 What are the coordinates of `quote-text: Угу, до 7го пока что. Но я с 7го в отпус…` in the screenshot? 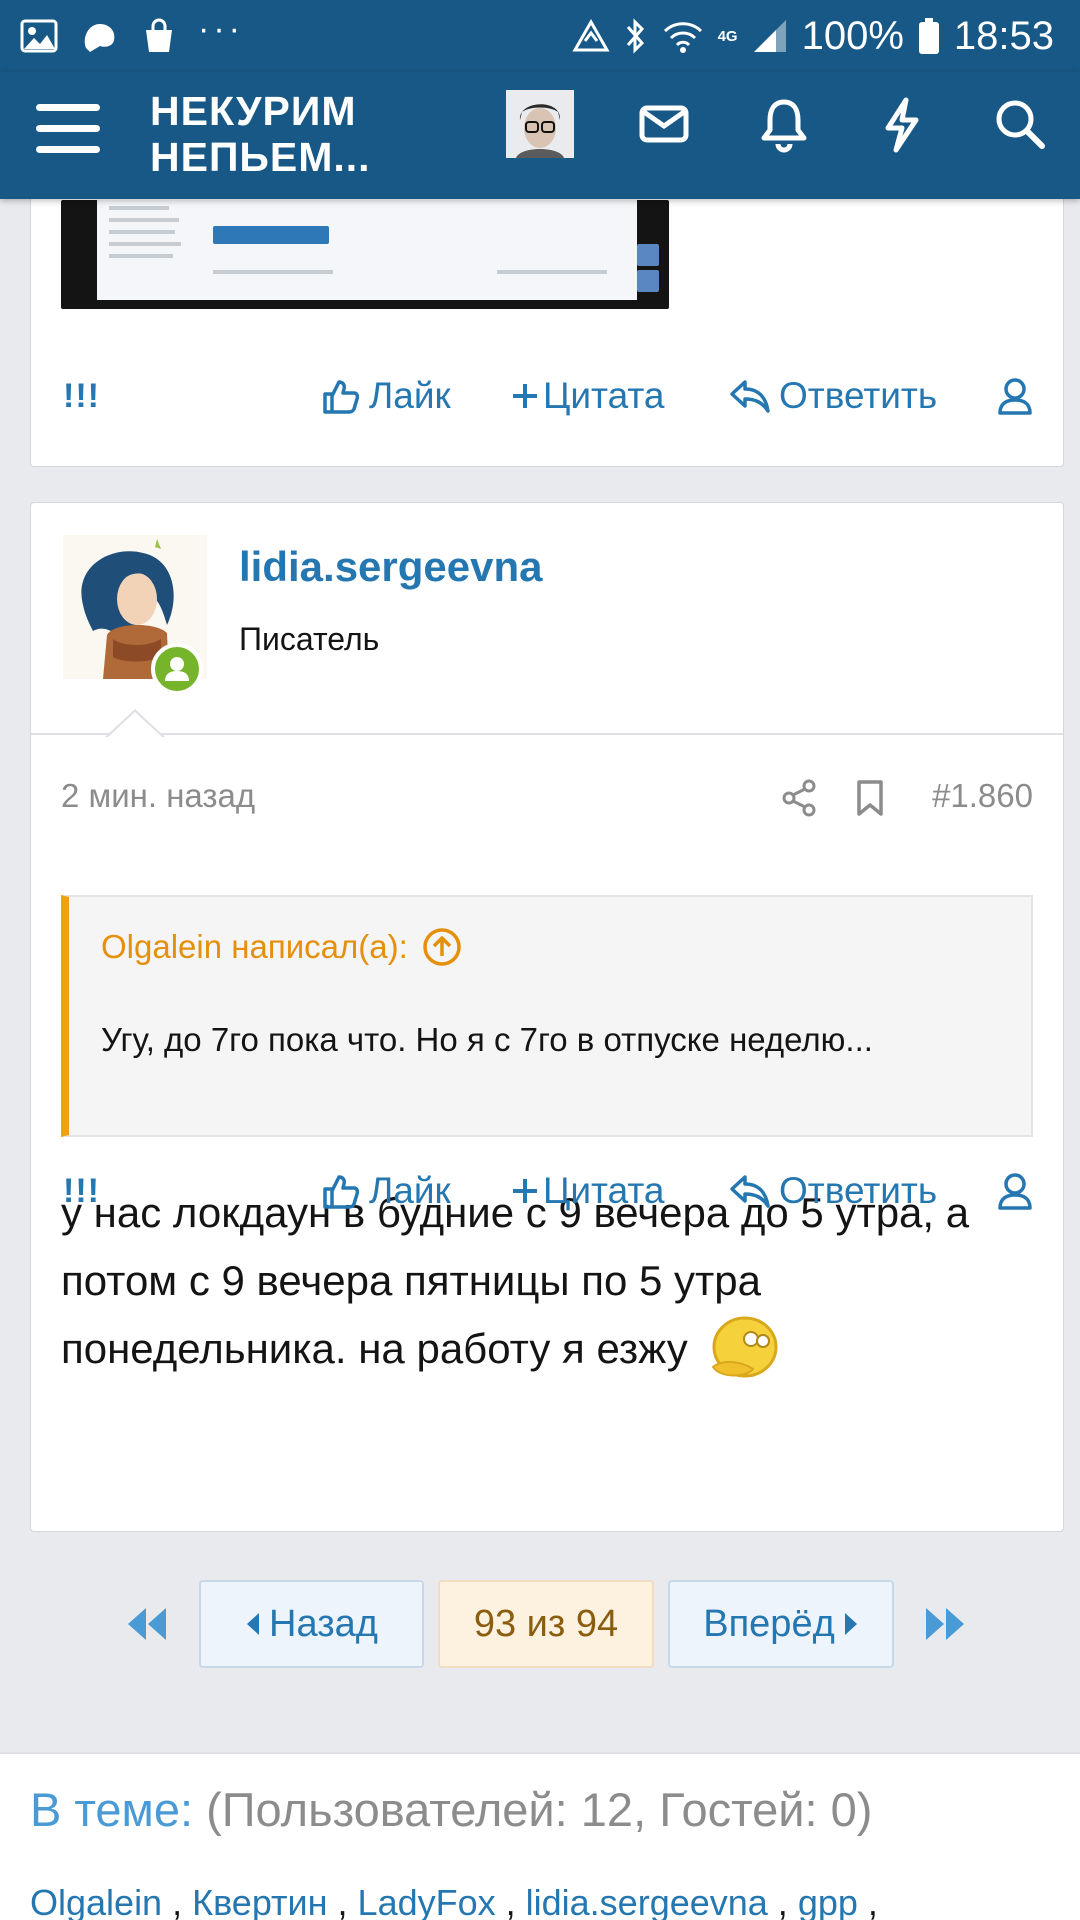 It's located at (487, 1039).